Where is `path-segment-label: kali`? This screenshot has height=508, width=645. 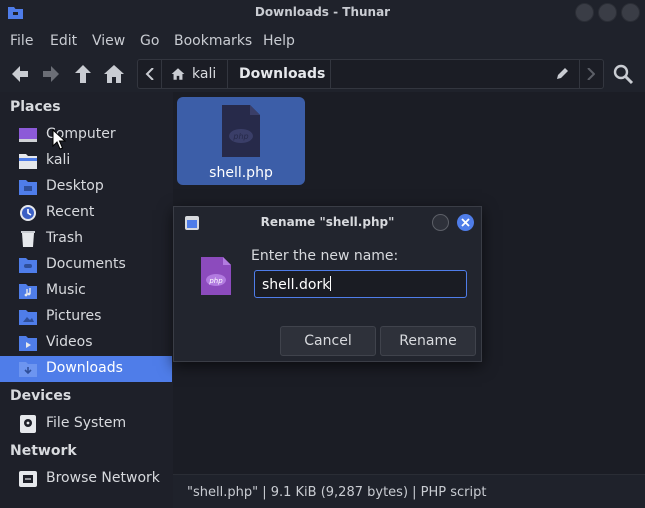
path-segment-label: kali is located at coordinates (204, 74).